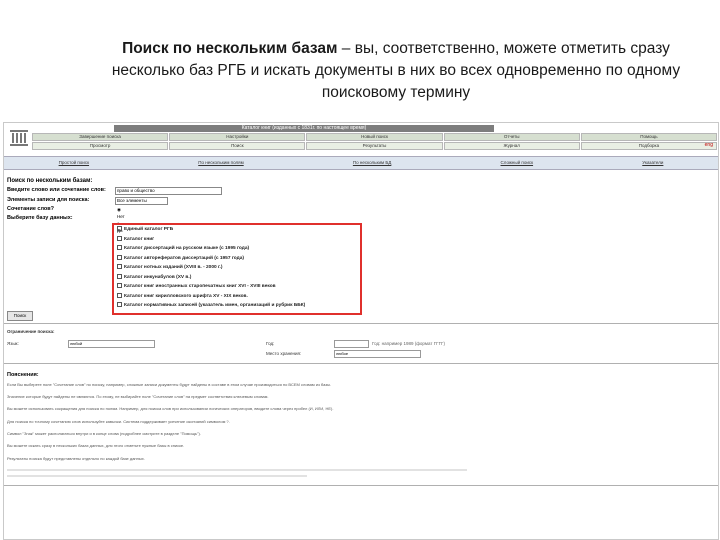 This screenshot has width=720, height=540. I want to click on elements-row: Элементы записи для поиска: Все элементы, so click(87, 201).